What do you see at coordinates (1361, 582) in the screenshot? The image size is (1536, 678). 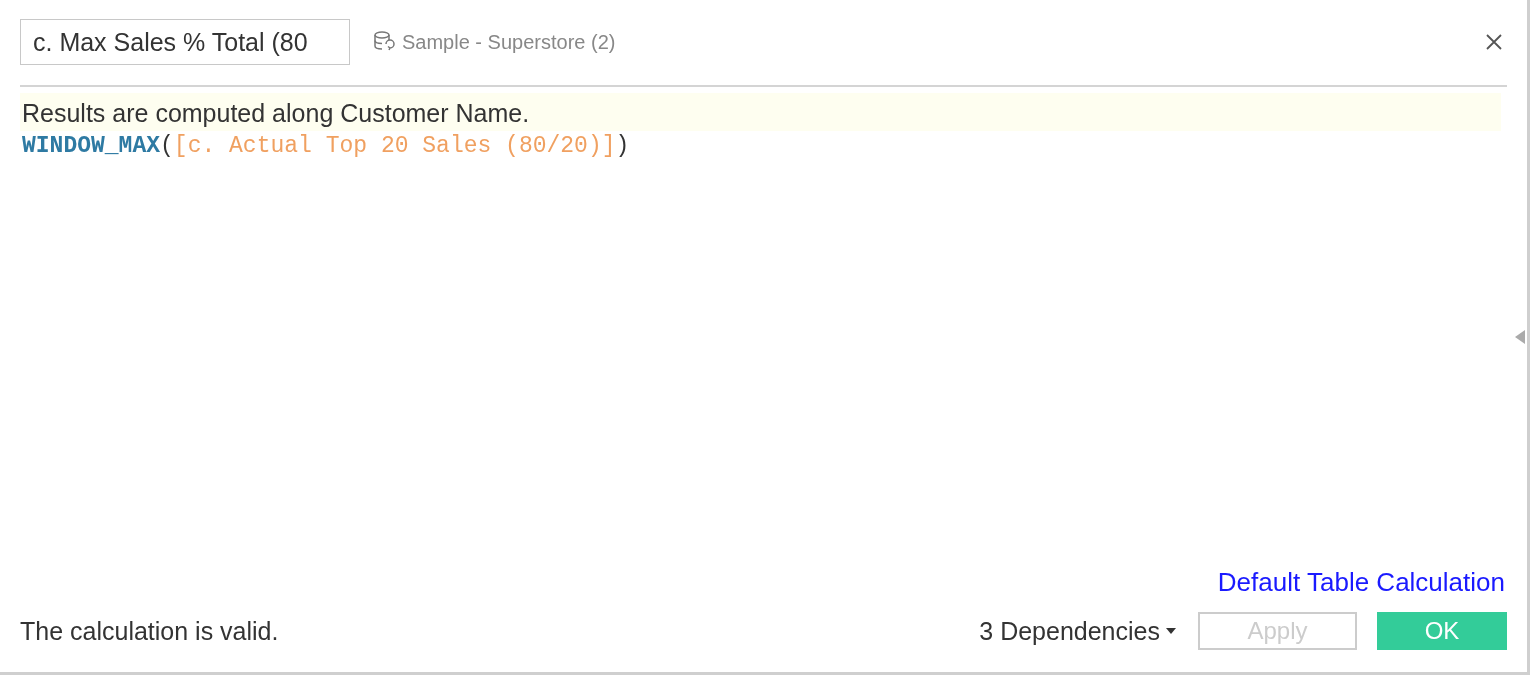 I see `default-table-calculation-link: Default Table Calculation` at bounding box center [1361, 582].